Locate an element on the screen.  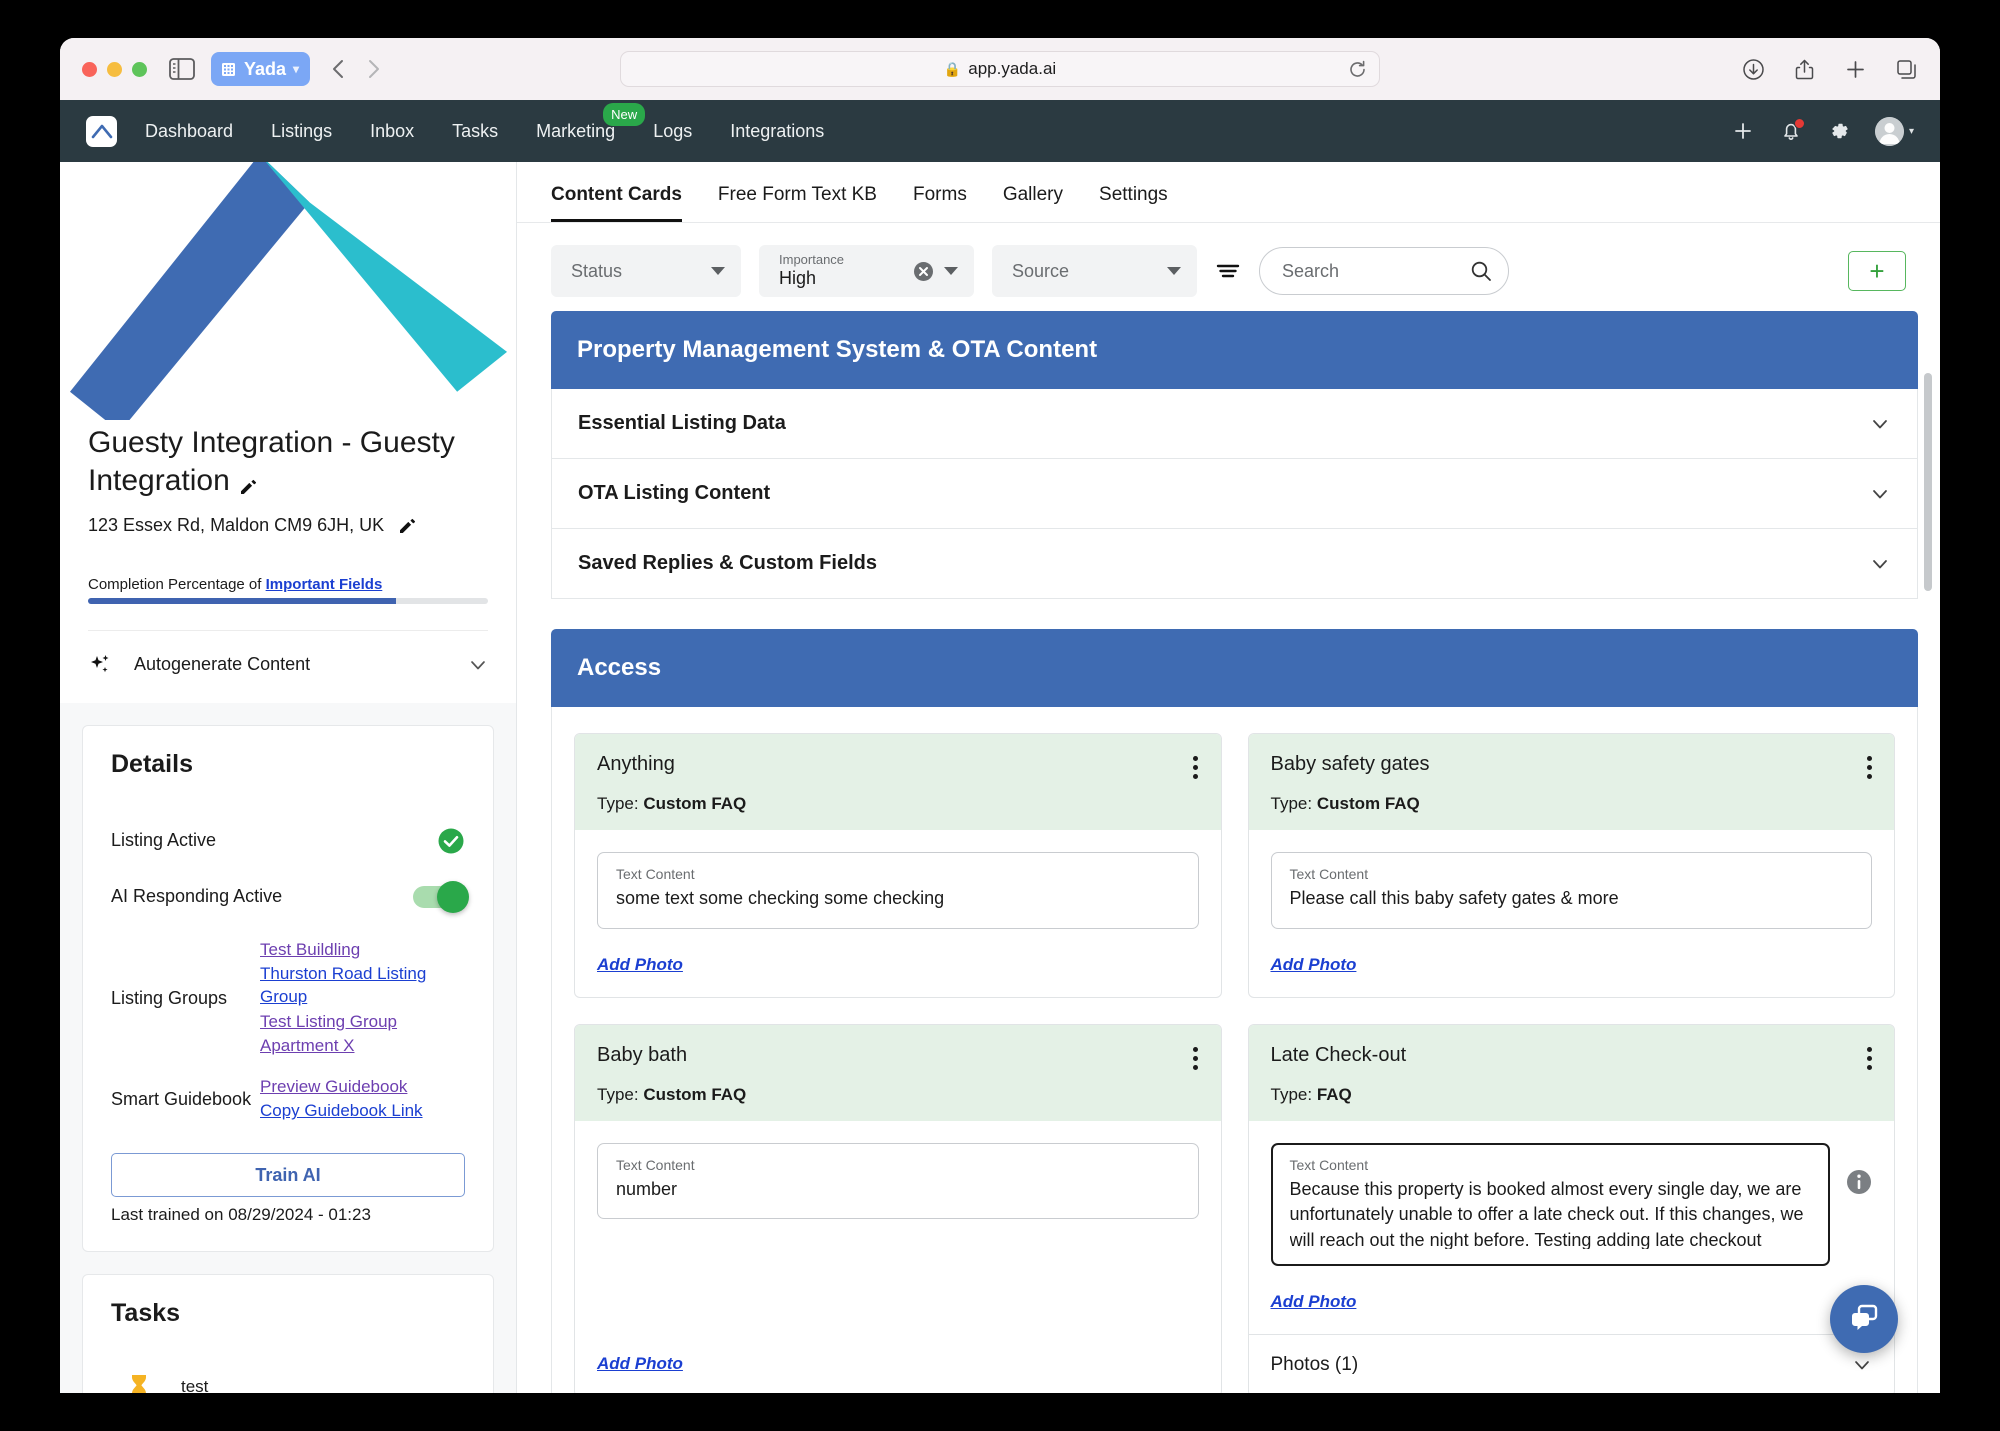
traffic-lights is located at coordinates (114, 69).